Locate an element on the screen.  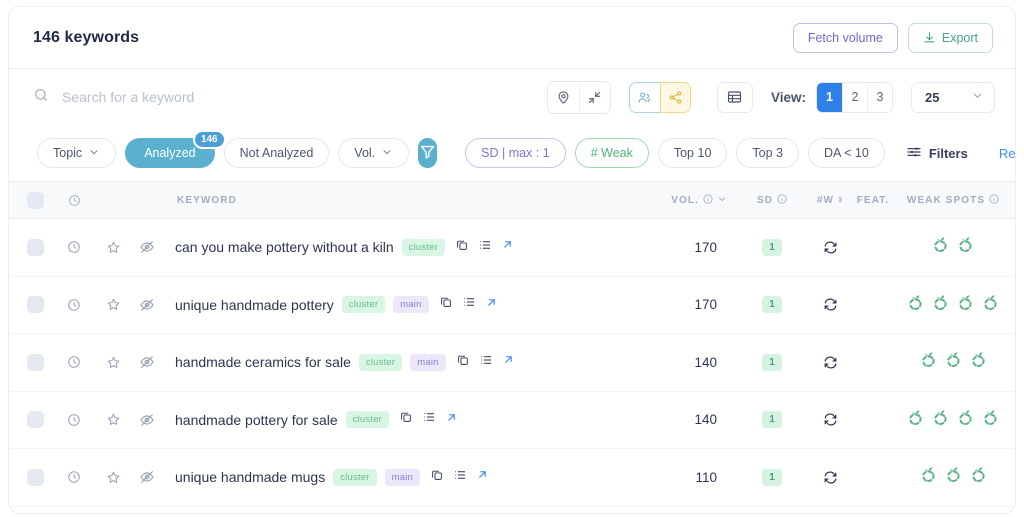
column-header-weak-spots: WEAK SPOTS is located at coordinates (953, 200).